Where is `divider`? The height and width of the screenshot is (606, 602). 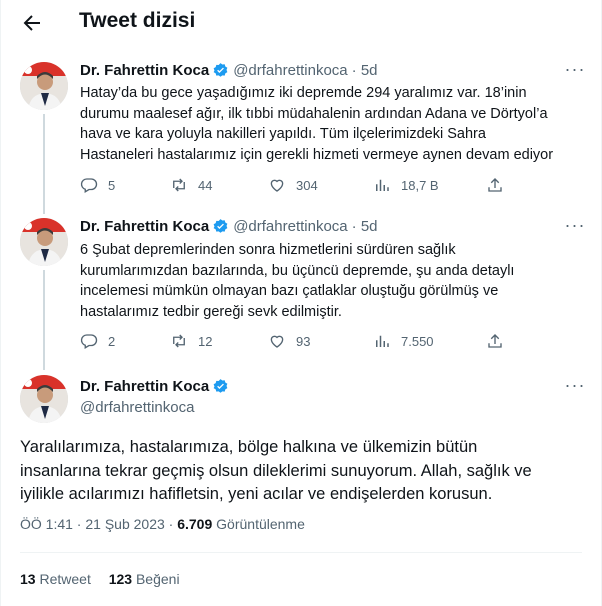 divider is located at coordinates (301, 552).